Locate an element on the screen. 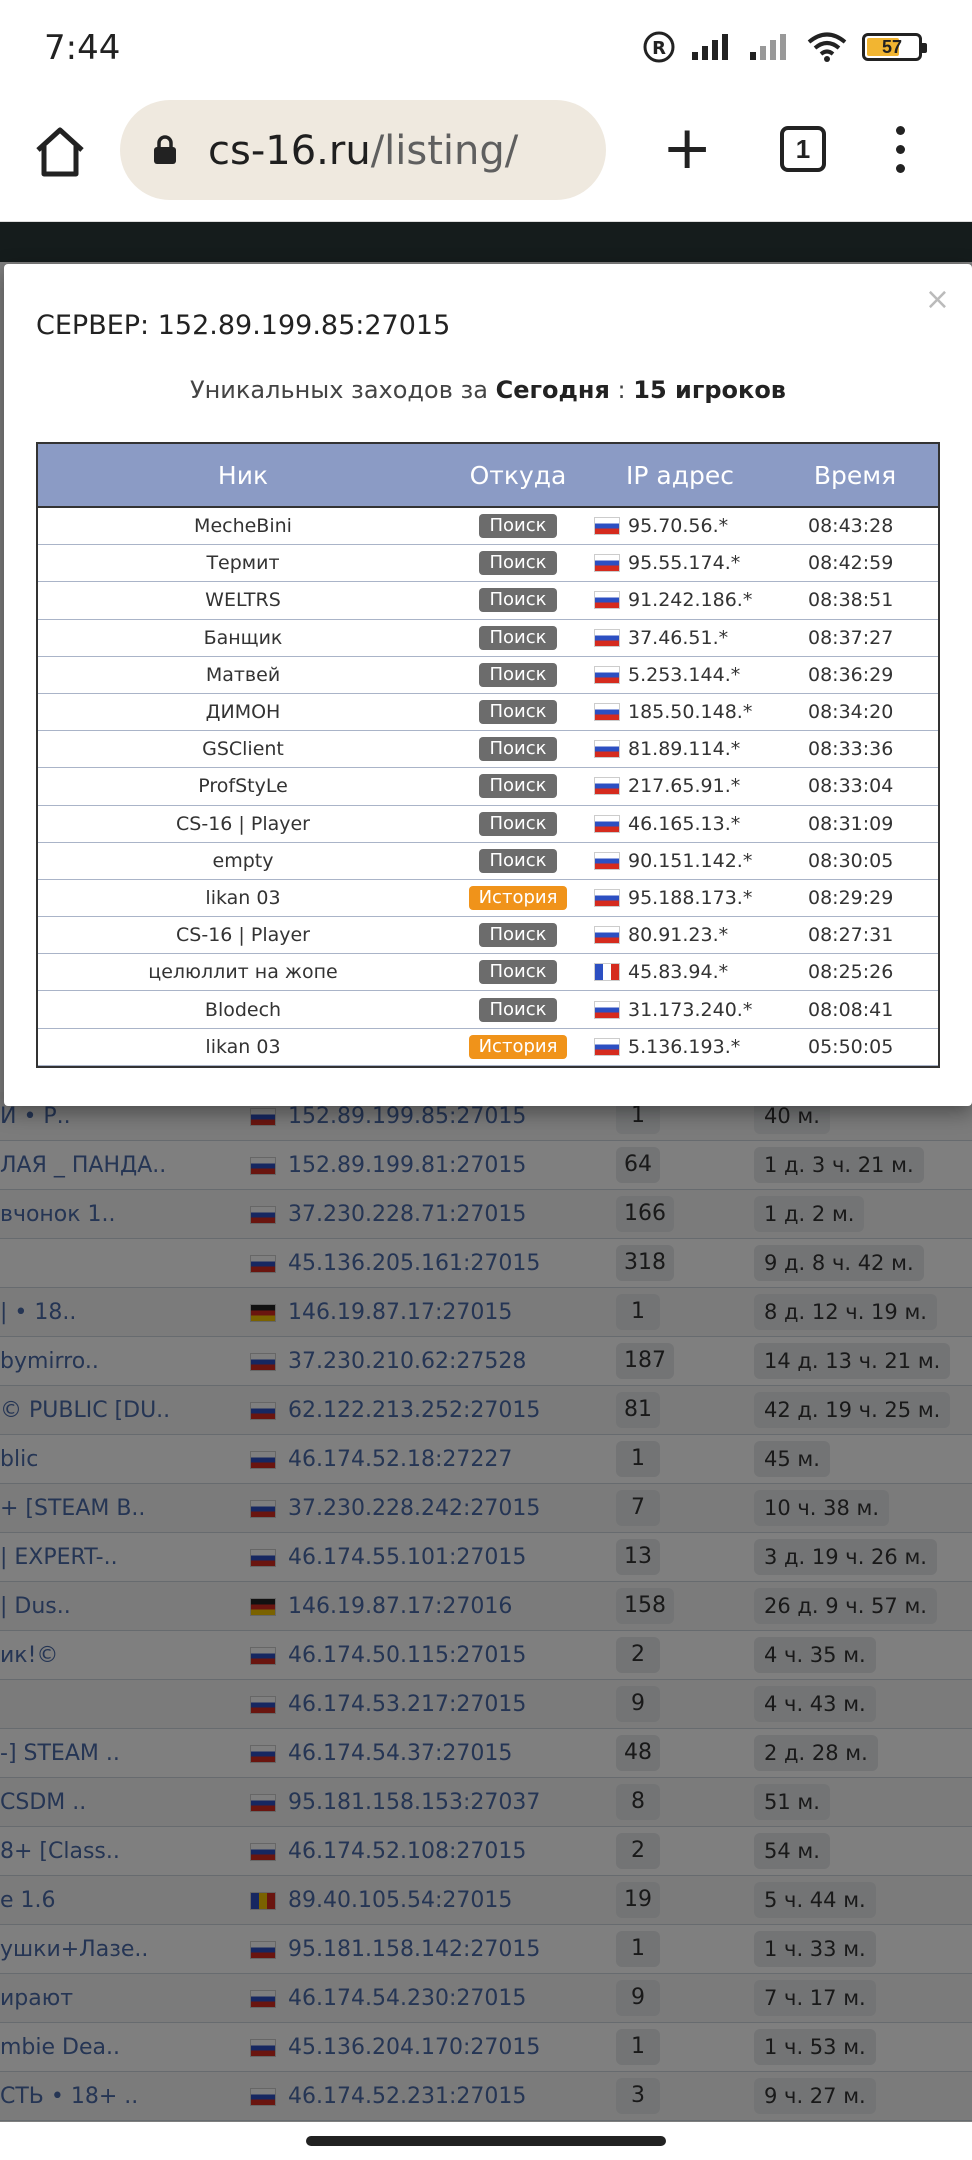  player-time: 08:38:51 is located at coordinates (851, 600).